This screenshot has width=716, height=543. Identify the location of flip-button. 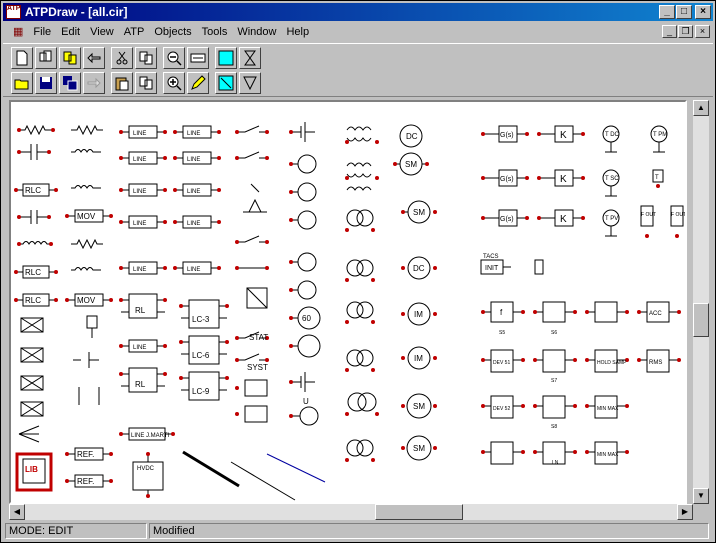
(250, 83).